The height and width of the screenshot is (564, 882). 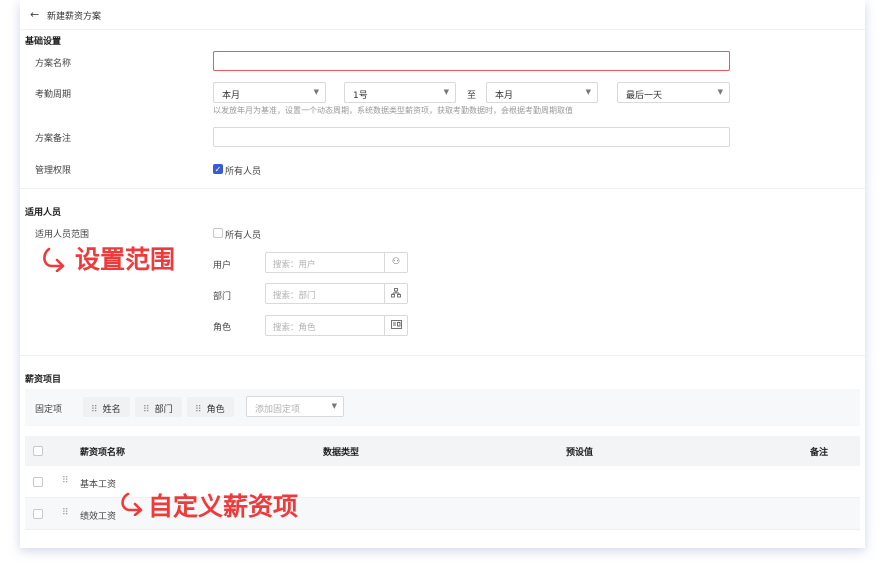 I want to click on fixed-tag-dept: ⠿ 部门, so click(x=158, y=407).